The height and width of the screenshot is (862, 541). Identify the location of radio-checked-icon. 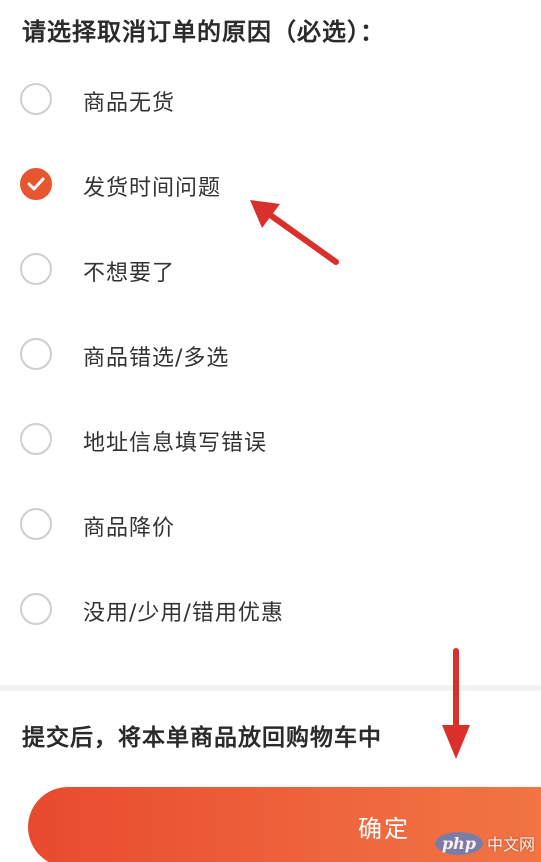
(36, 184).